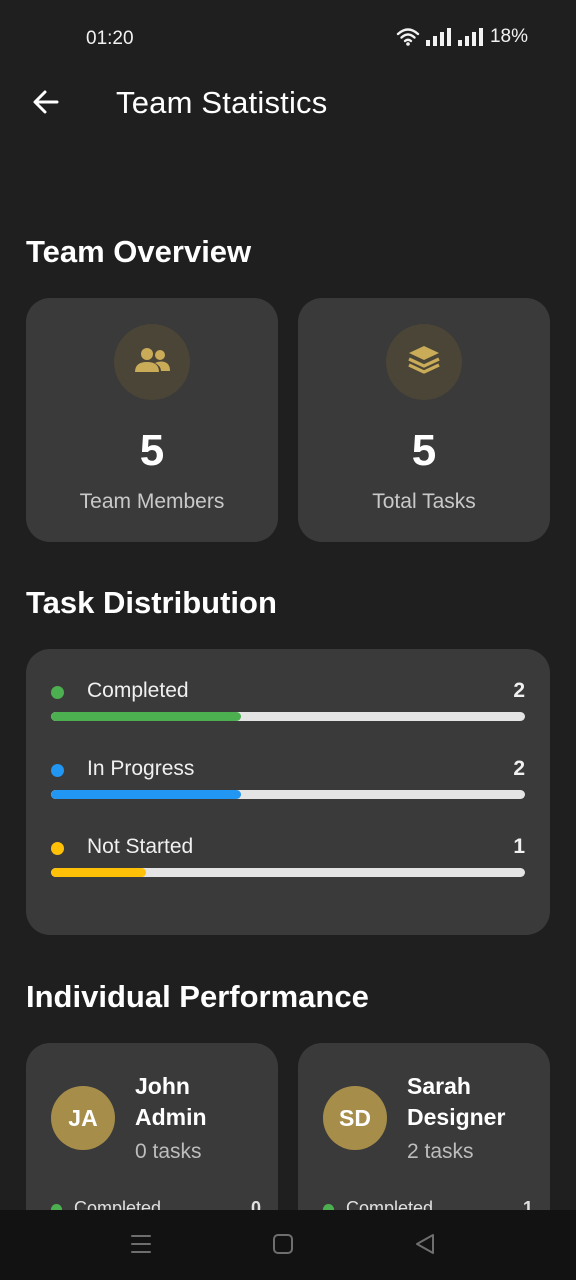 Image resolution: width=576 pixels, height=1280 pixels. I want to click on task-distribution-heading: Task Distribution, so click(151, 602).